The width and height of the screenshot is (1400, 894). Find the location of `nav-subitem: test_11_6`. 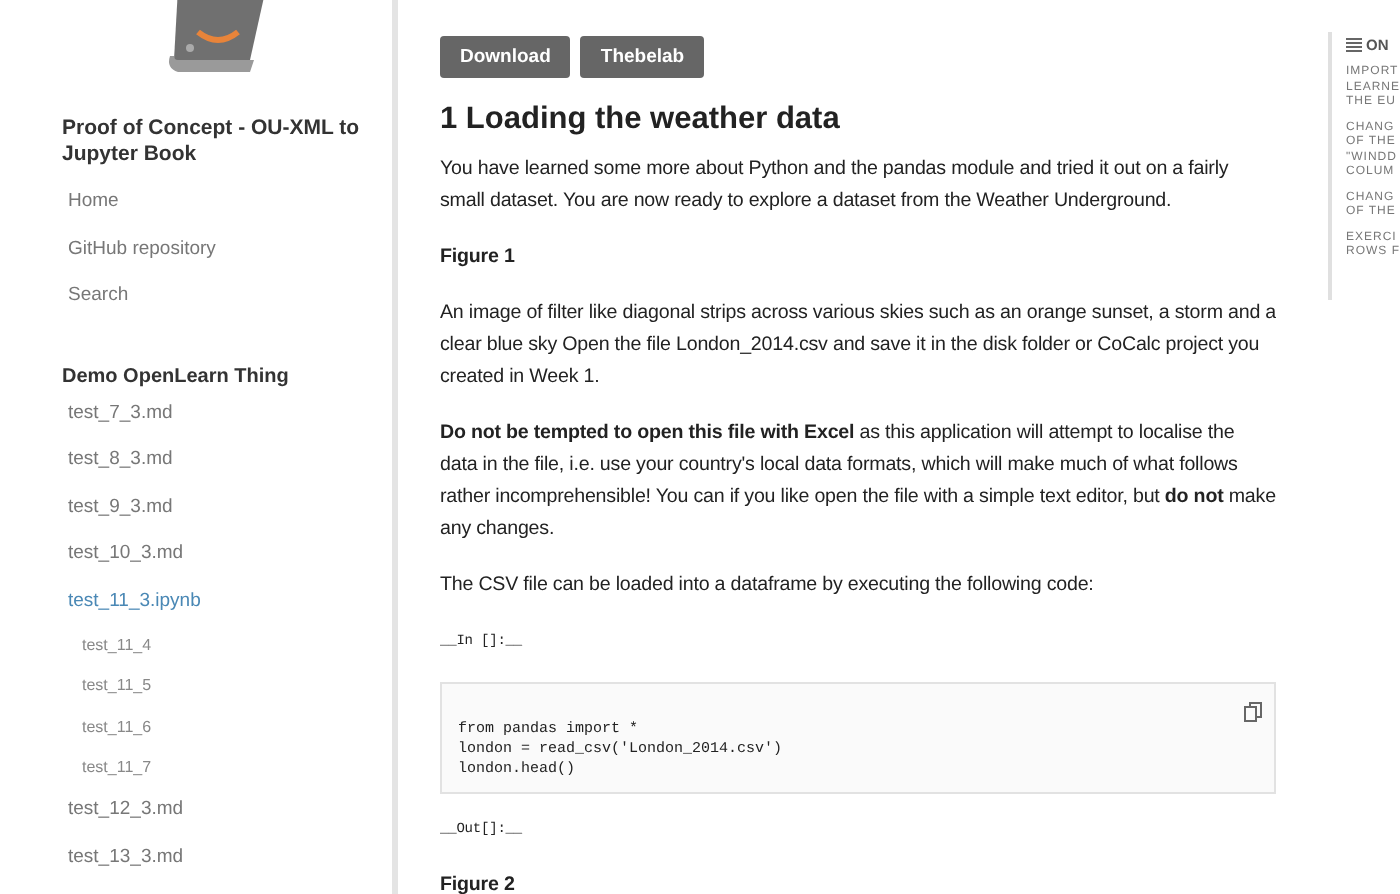

nav-subitem: test_11_6 is located at coordinates (237, 735).